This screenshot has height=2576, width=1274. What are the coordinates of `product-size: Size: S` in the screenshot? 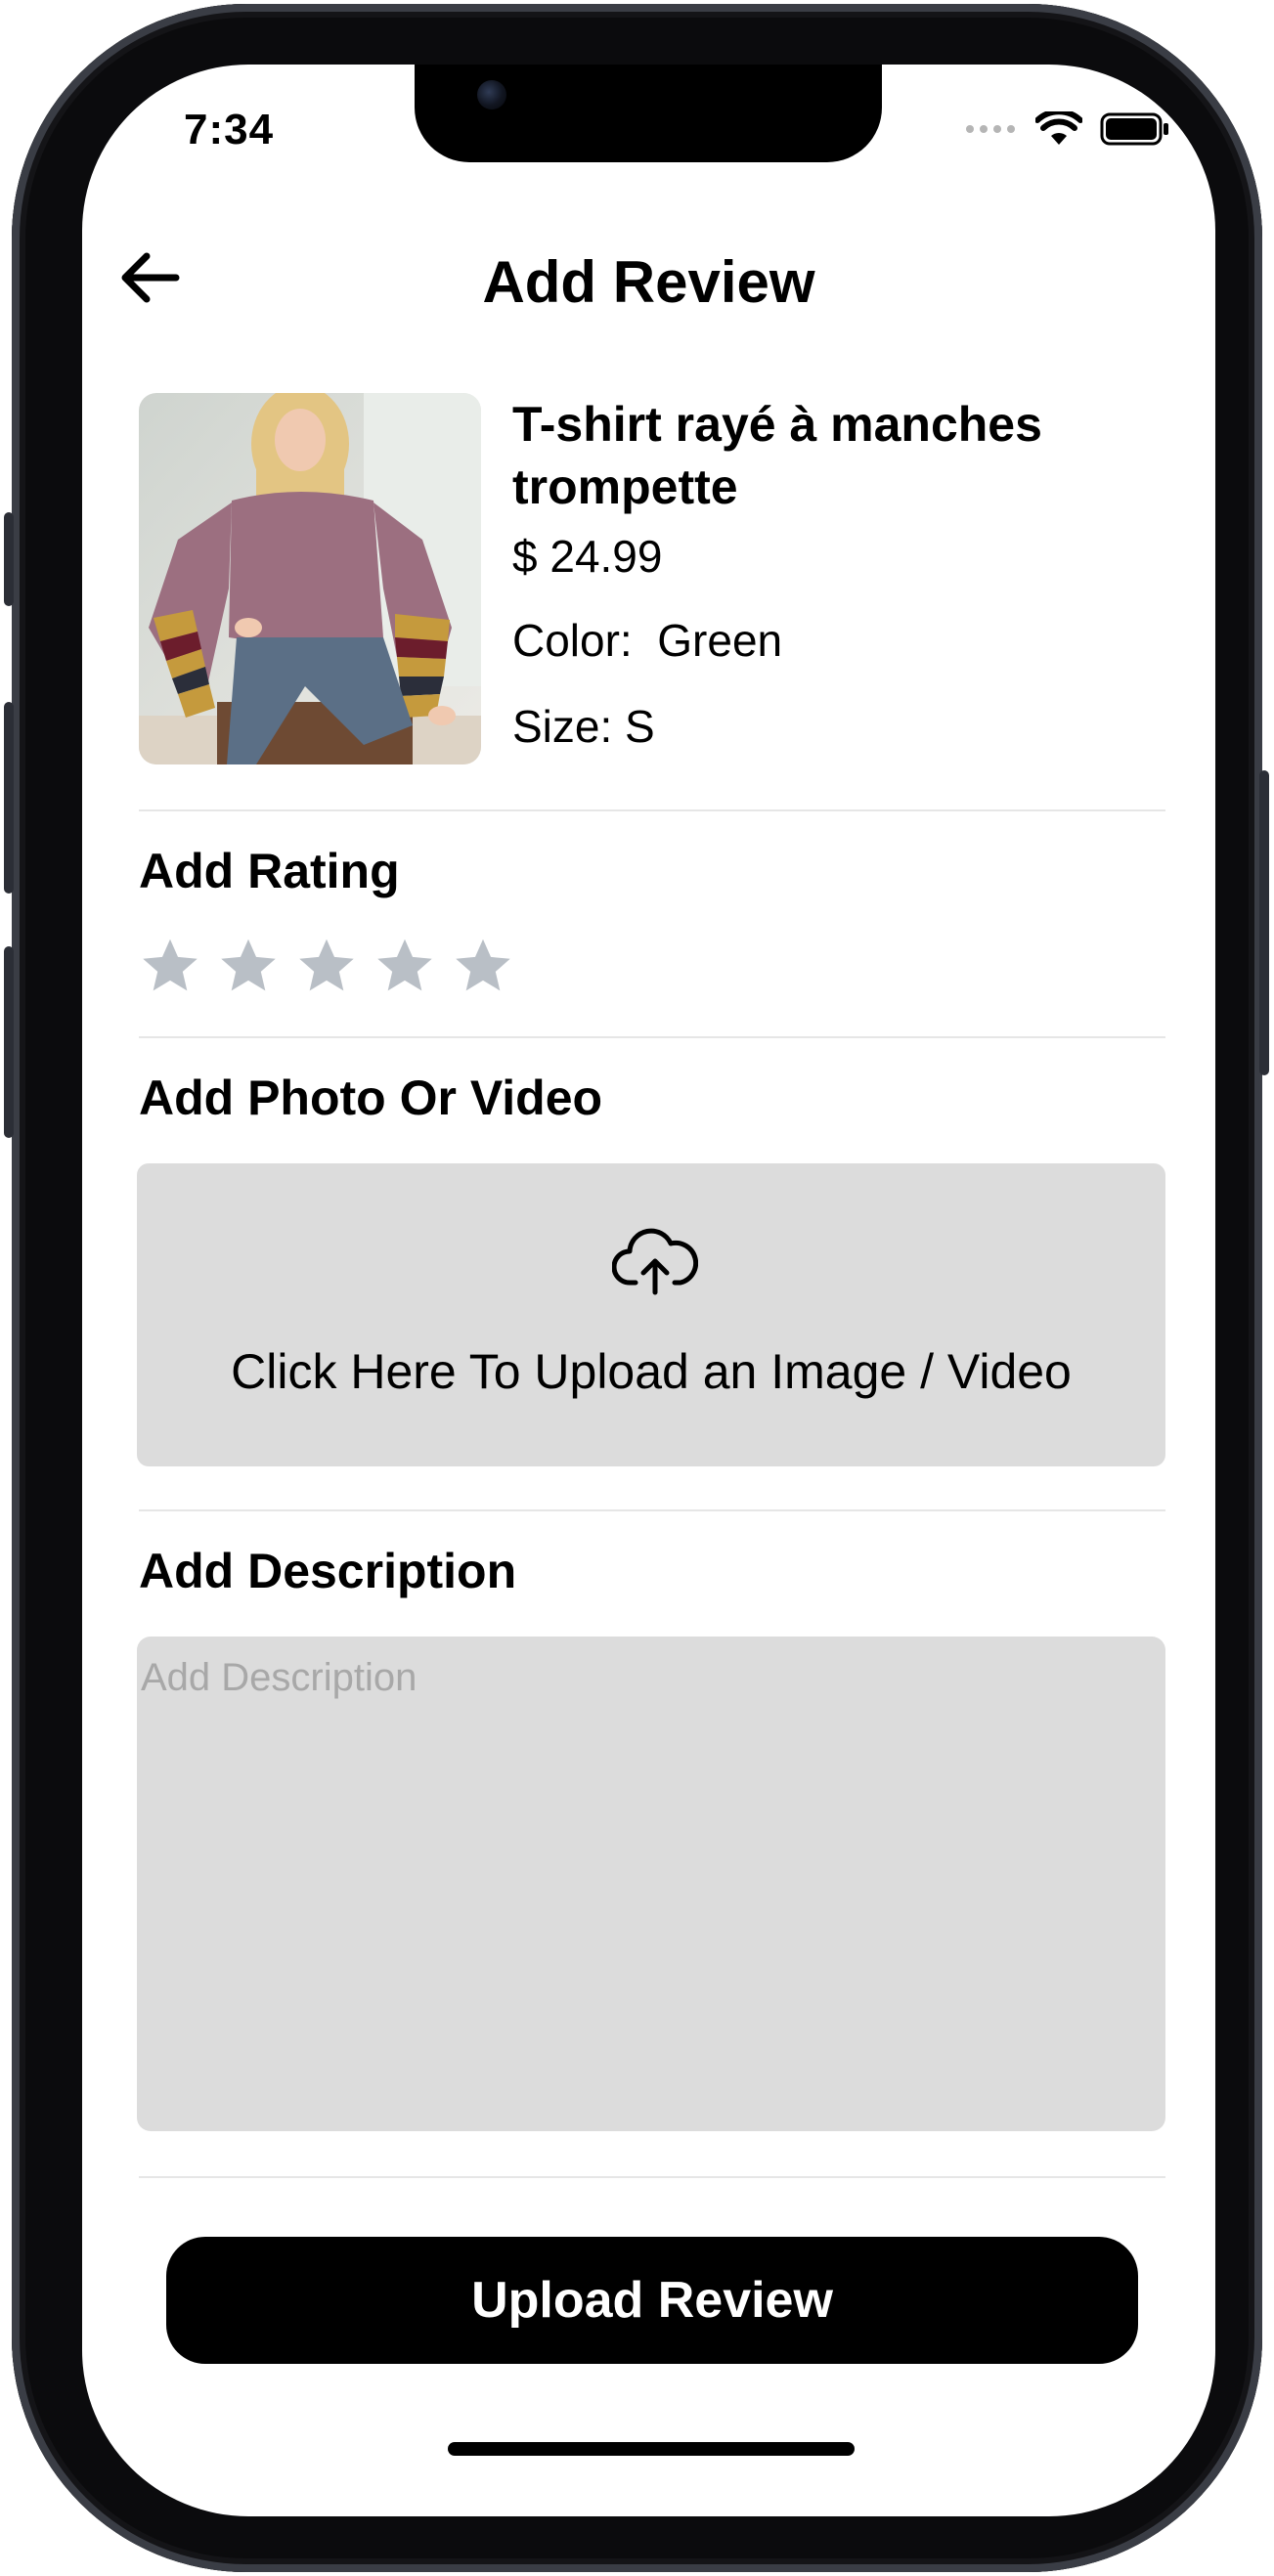 It's located at (583, 726).